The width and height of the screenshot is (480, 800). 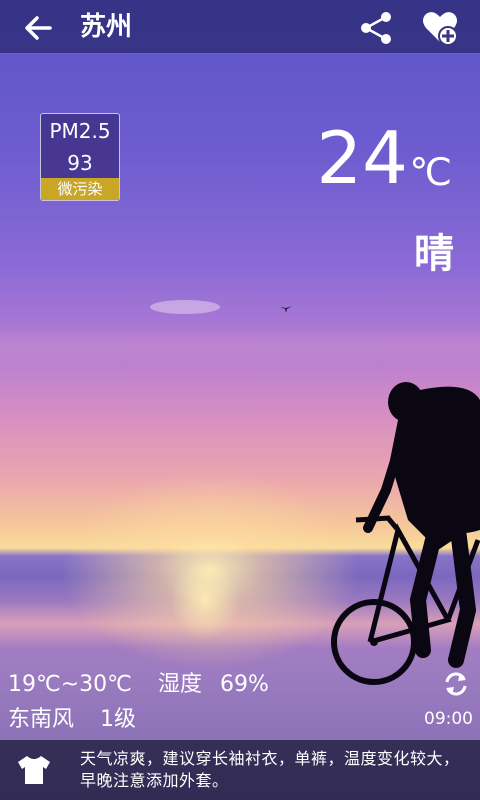 What do you see at coordinates (180, 684) in the screenshot?
I see `humidity-label: 湿度` at bounding box center [180, 684].